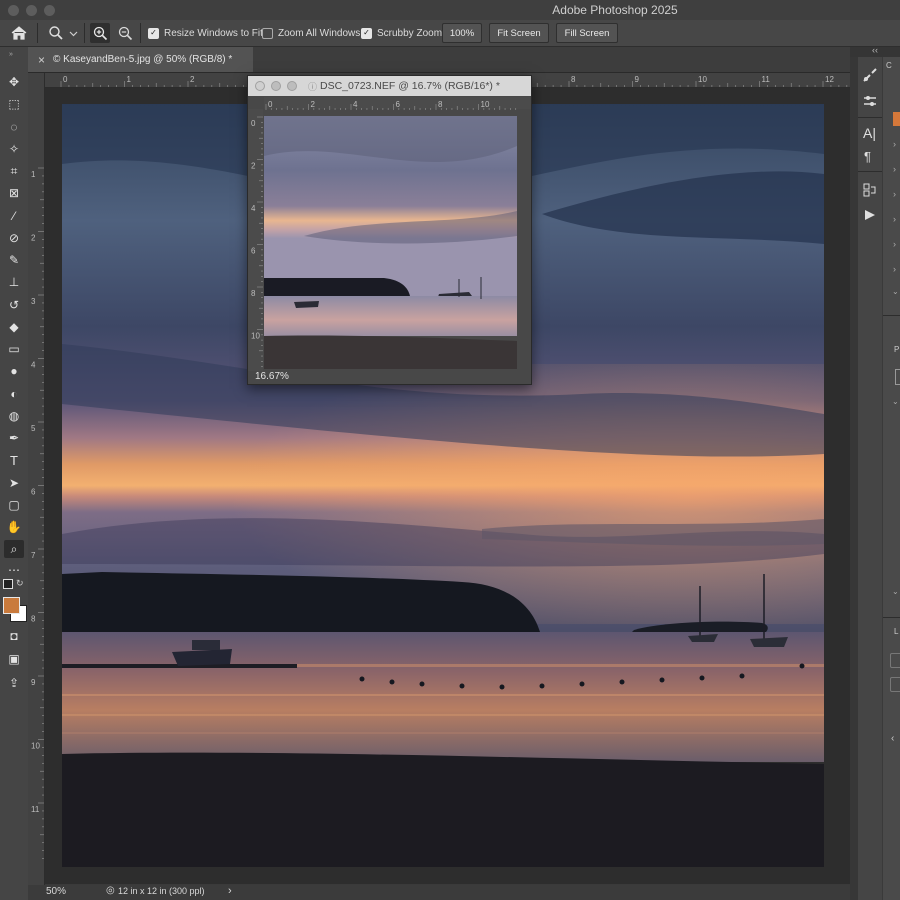 Image resolution: width=900 pixels, height=900 pixels. I want to click on default-colors-icon, so click(8, 584).